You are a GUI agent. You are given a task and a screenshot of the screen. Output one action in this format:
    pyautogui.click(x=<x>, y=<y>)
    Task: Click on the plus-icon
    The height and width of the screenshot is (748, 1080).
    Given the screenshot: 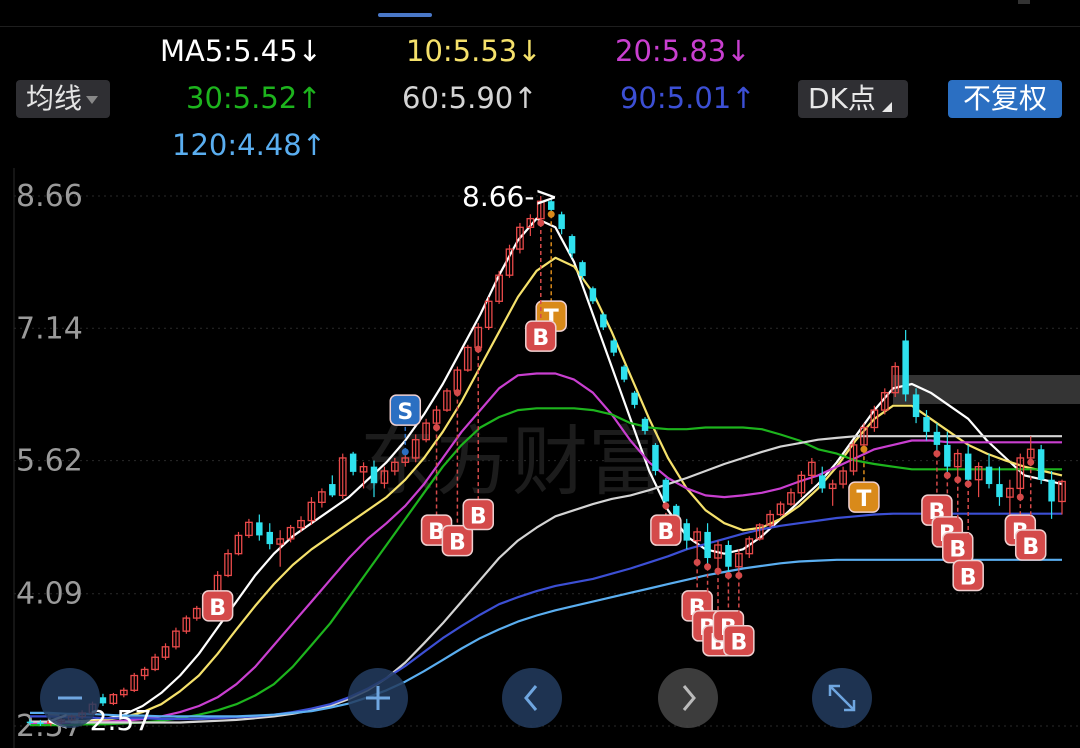 What is the action you would take?
    pyautogui.click(x=378, y=698)
    